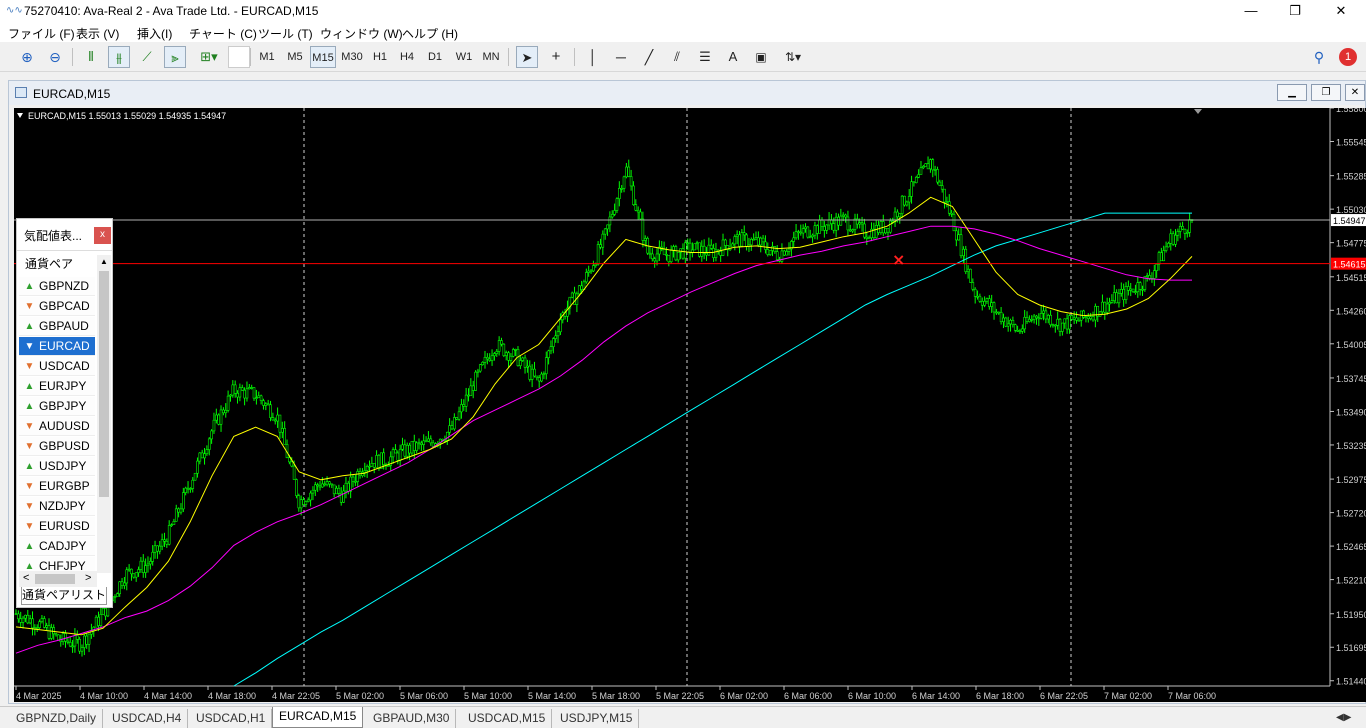 Image resolution: width=1366 pixels, height=728 pixels. What do you see at coordinates (1319, 57) in the screenshot?
I see `search-icon: ⚲` at bounding box center [1319, 57].